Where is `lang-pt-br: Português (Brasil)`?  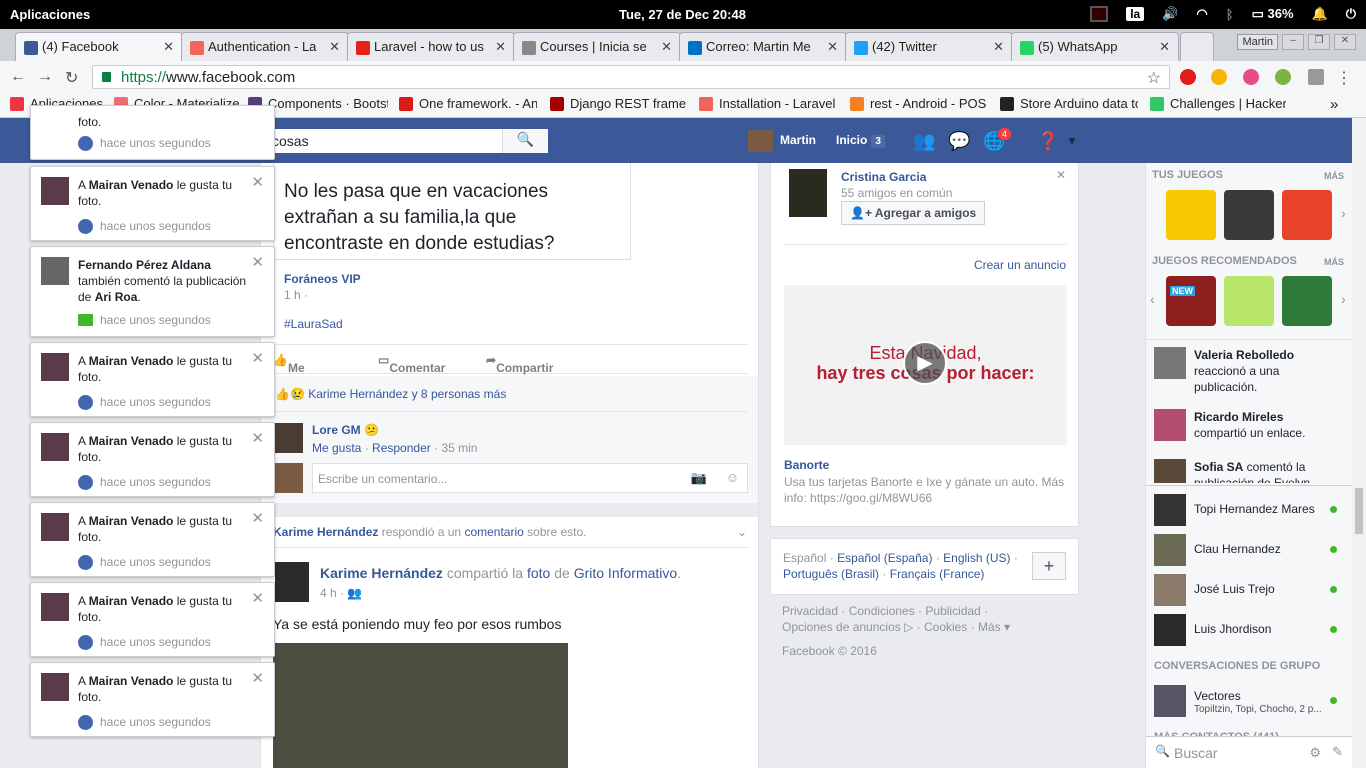 lang-pt-br: Português (Brasil) is located at coordinates (831, 574).